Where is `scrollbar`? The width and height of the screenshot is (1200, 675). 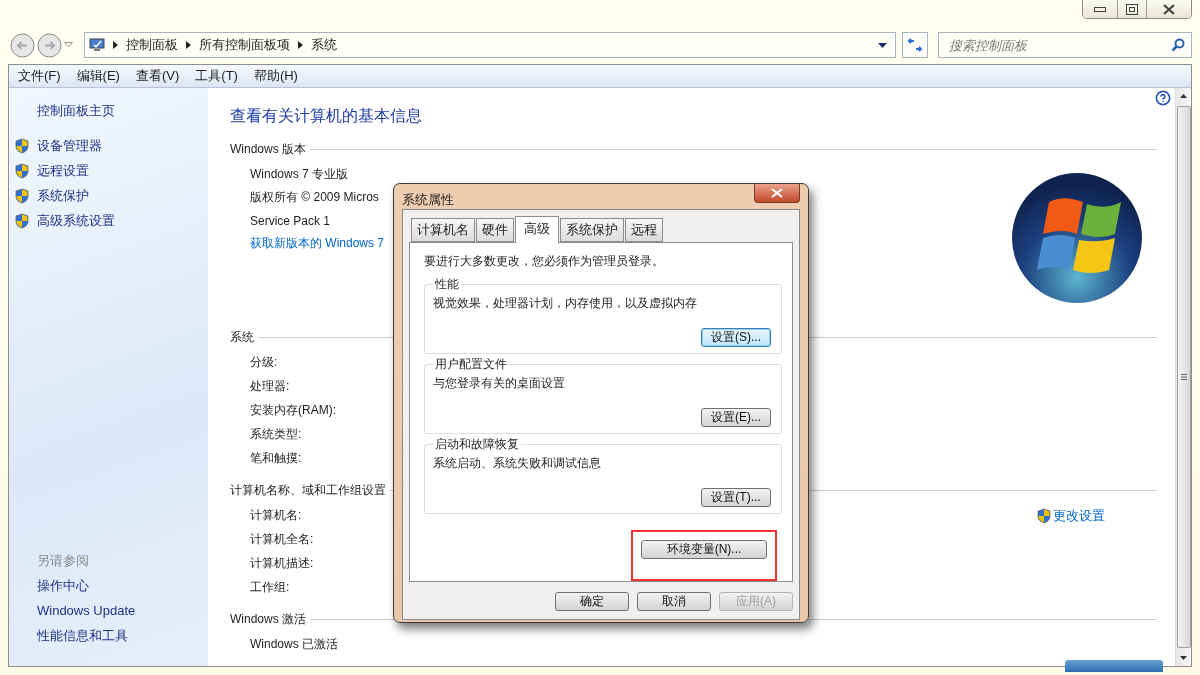
scrollbar is located at coordinates (1183, 377).